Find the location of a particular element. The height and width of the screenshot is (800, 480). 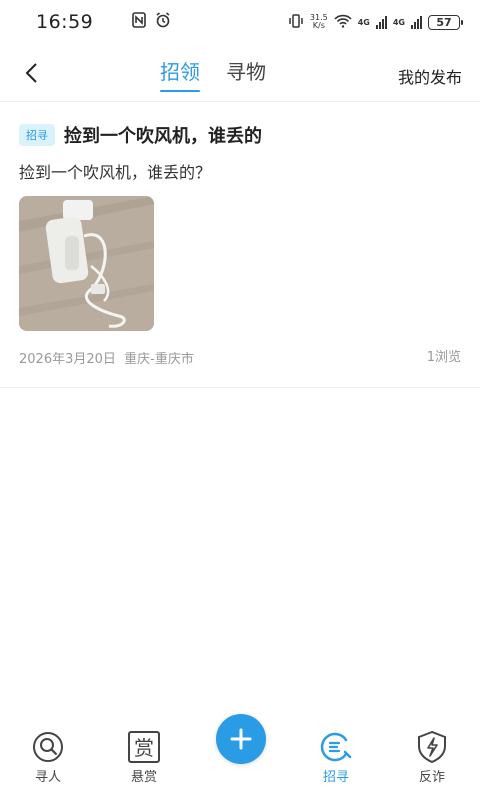

post-meta: 2026年3月20日 重庆-重庆市 is located at coordinates (106, 357).